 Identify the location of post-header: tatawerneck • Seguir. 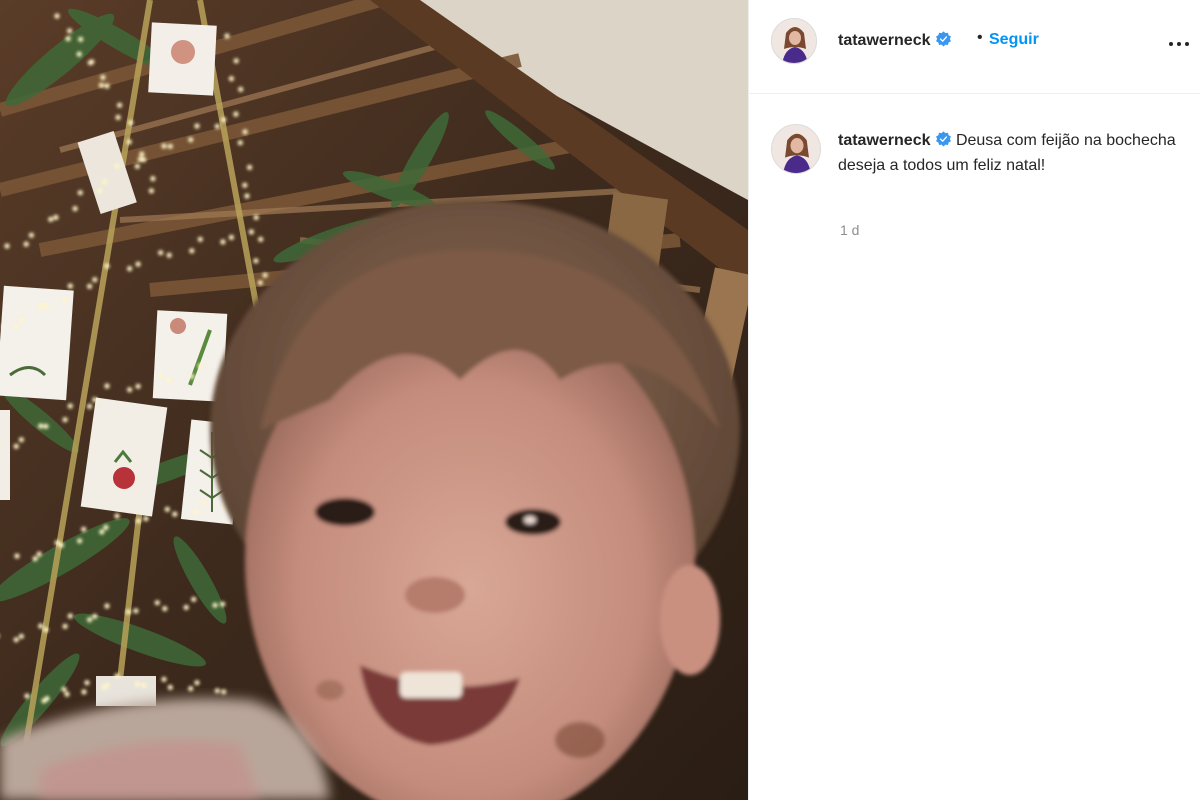
(974, 47).